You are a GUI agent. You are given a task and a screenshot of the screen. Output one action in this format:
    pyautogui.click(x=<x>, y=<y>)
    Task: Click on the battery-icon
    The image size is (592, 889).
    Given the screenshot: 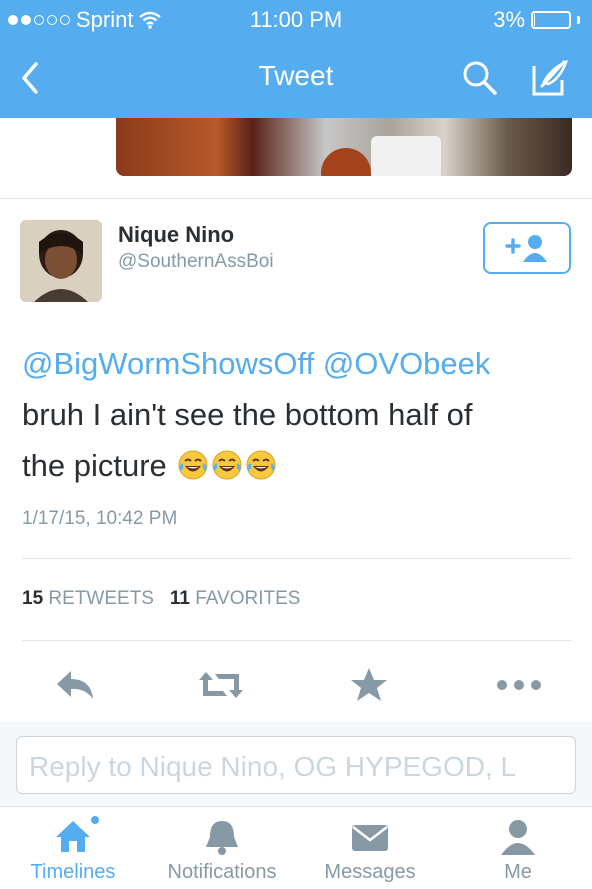 What is the action you would take?
    pyautogui.click(x=551, y=20)
    